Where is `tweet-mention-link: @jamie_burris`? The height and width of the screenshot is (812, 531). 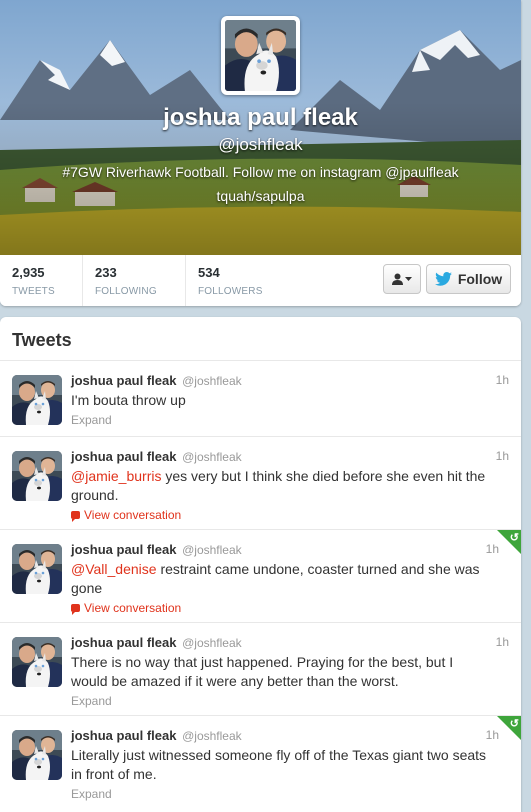
tweet-mention-link: @jamie_burris is located at coordinates (116, 476).